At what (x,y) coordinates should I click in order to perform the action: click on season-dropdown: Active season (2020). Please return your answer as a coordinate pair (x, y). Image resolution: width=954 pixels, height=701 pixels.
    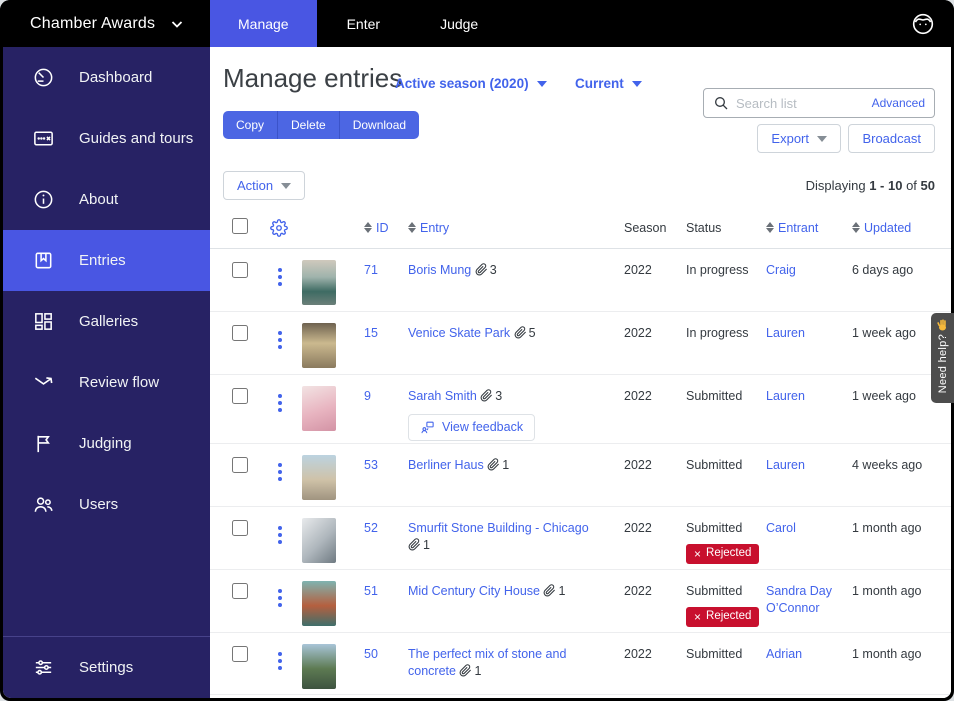
    Looking at the image, I should click on (471, 83).